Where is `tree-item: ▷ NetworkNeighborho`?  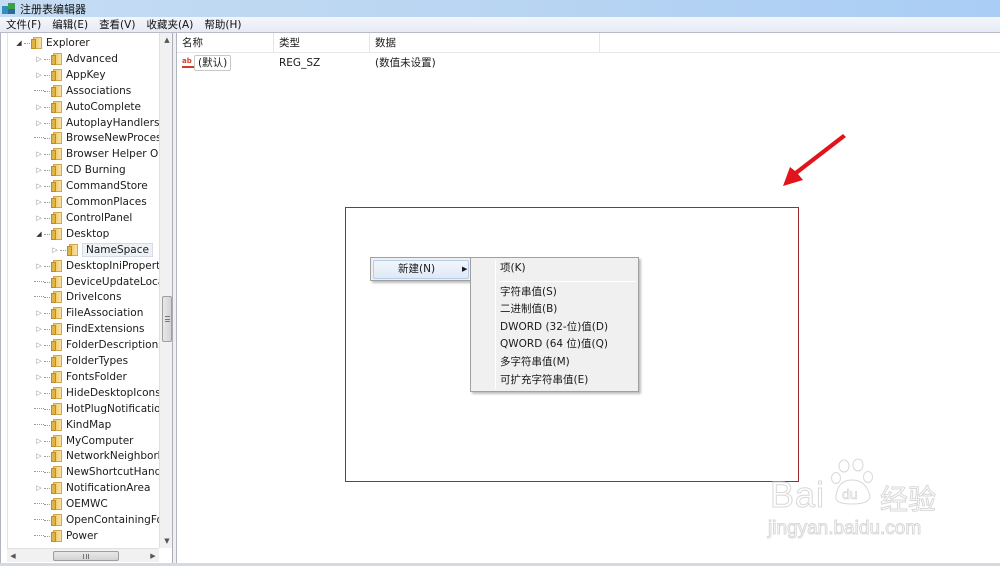 tree-item: ▷ NetworkNeighborho is located at coordinates (96, 456).